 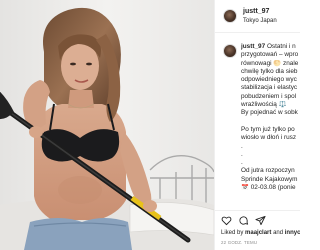 I want to click on caption-line: przygotowań – wpro, so click(x=270, y=55).